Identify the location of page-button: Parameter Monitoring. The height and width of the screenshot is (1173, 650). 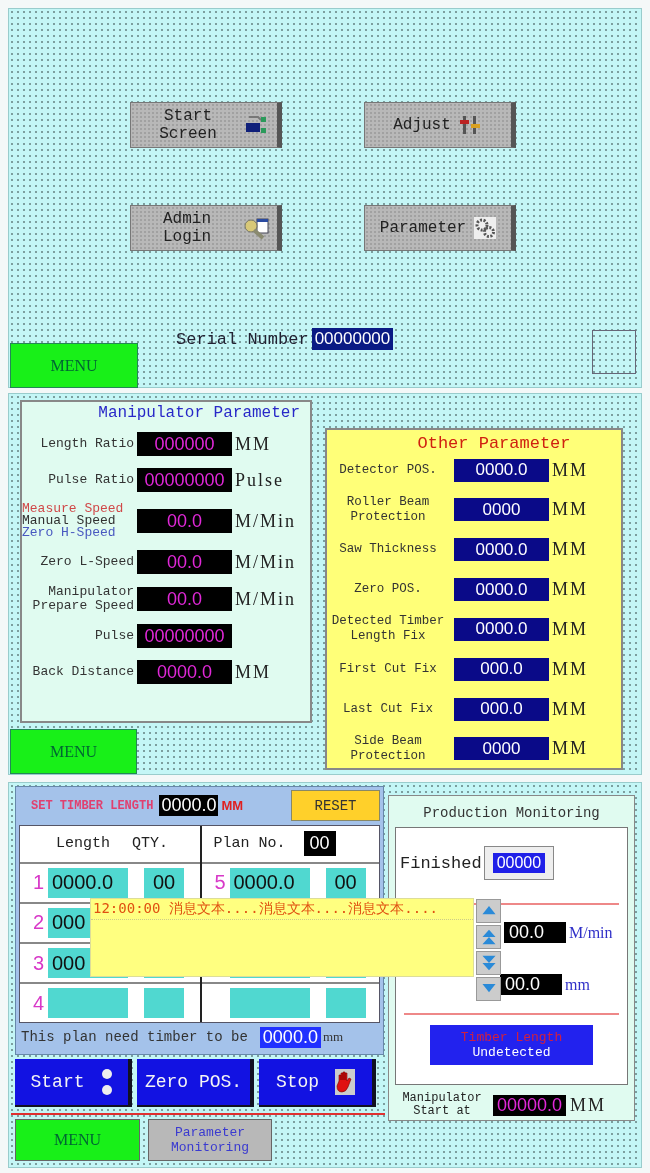
(210, 1140).